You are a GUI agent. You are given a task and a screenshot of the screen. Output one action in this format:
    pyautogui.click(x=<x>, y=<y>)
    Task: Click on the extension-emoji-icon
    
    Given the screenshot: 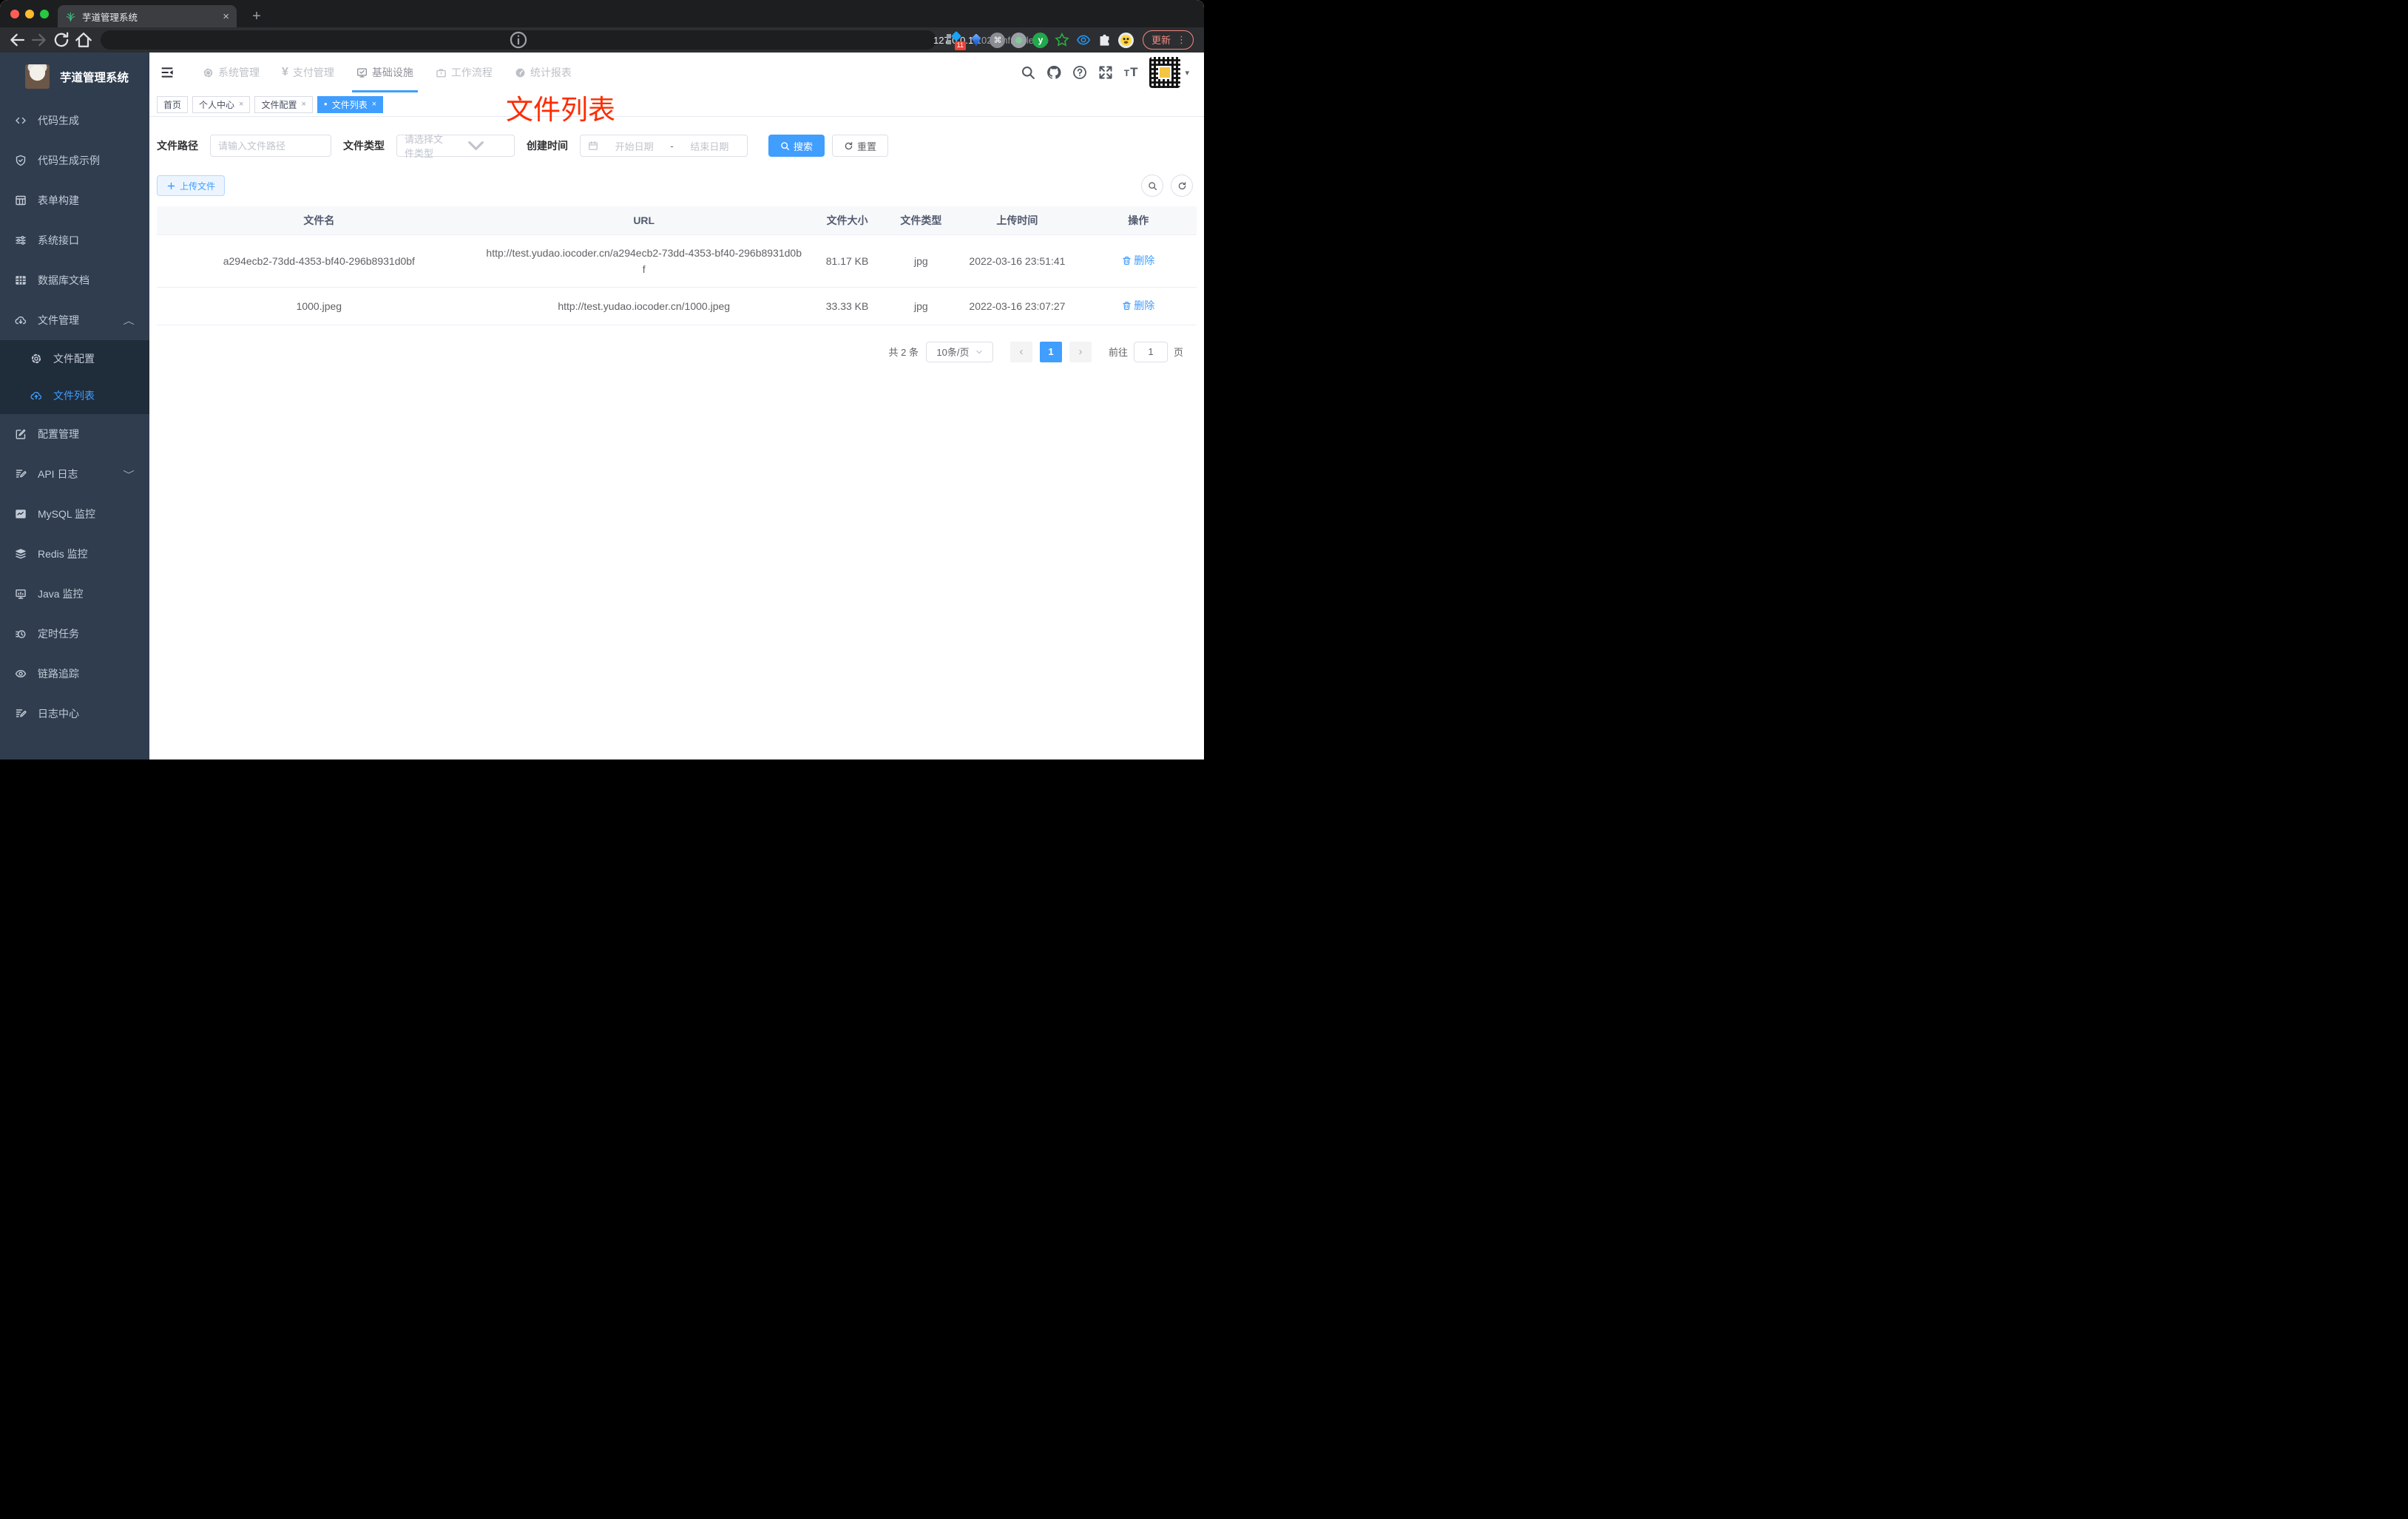 What is the action you would take?
    pyautogui.click(x=1126, y=40)
    